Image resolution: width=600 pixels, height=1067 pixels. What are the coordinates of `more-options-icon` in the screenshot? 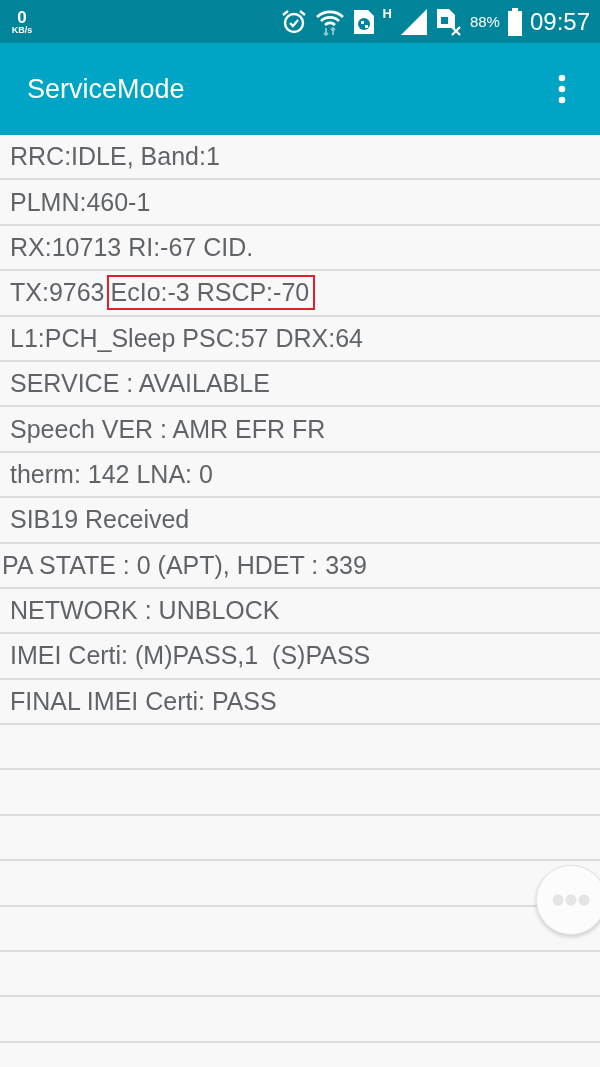 It's located at (562, 89).